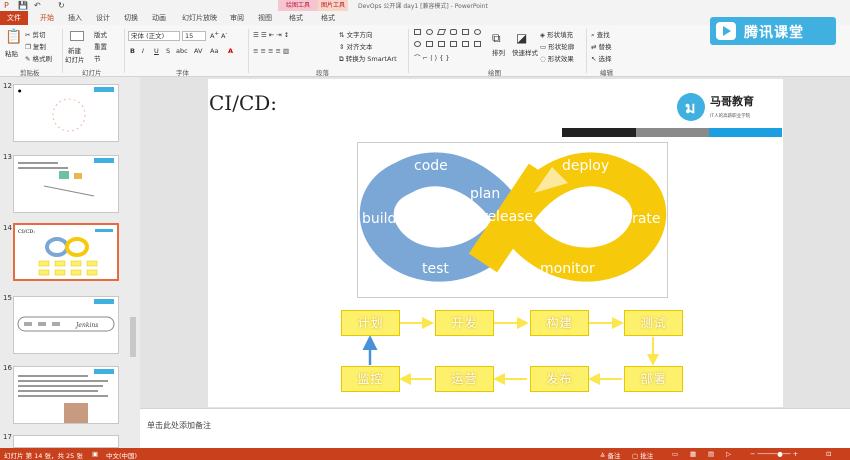  Describe the element at coordinates (199, 18) in the screenshot. I see `tab-slideshow: 幻灯片放映` at that location.